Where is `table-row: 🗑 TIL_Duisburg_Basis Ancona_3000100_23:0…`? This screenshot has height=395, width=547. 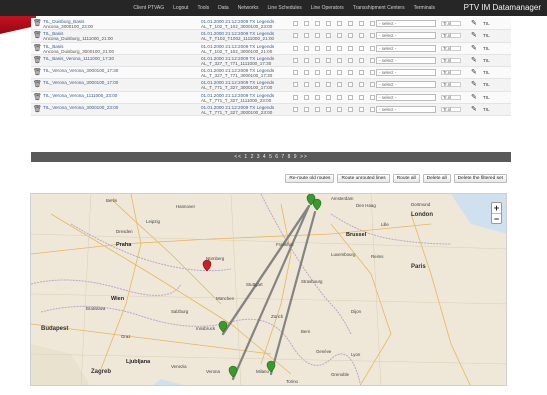
table-row: 🗑 TIL_Duisburg_Basis Ancona_3000100_23:0… is located at coordinates (271, 24).